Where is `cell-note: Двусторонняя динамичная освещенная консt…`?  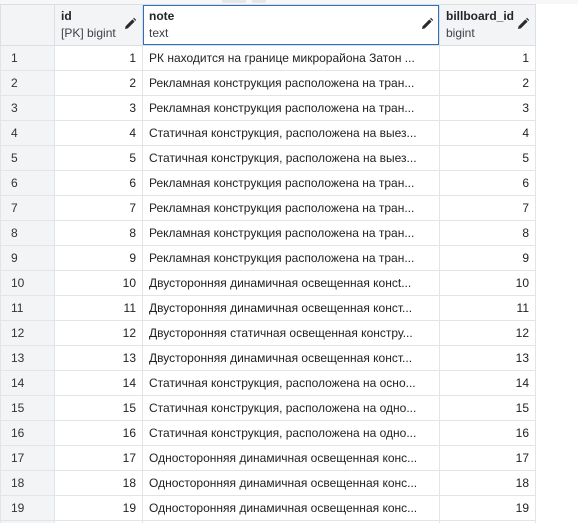
cell-note: Двусторонняя динамичная освещенная консt… is located at coordinates (291, 283).